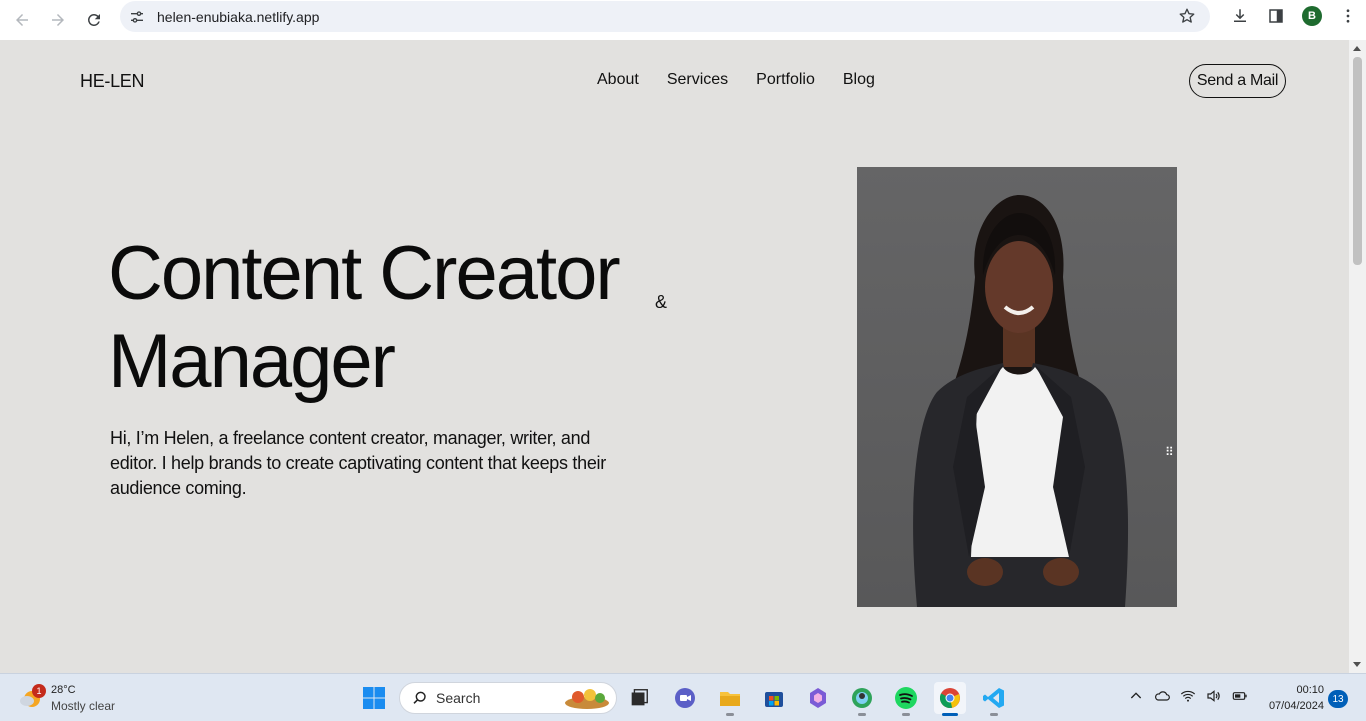  I want to click on downloads-icon, so click(1240, 16).